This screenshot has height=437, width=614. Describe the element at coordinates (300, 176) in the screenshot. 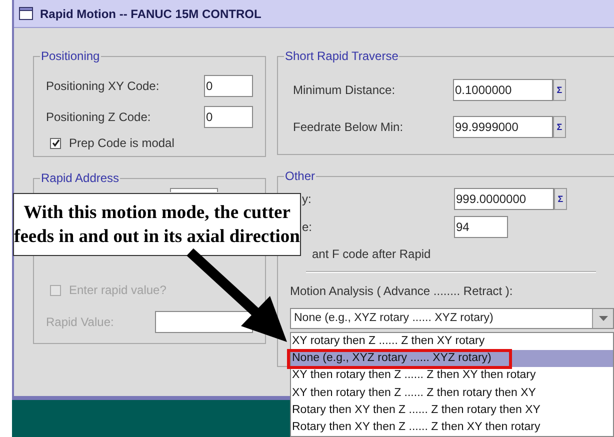

I see `group-title: Other` at that location.